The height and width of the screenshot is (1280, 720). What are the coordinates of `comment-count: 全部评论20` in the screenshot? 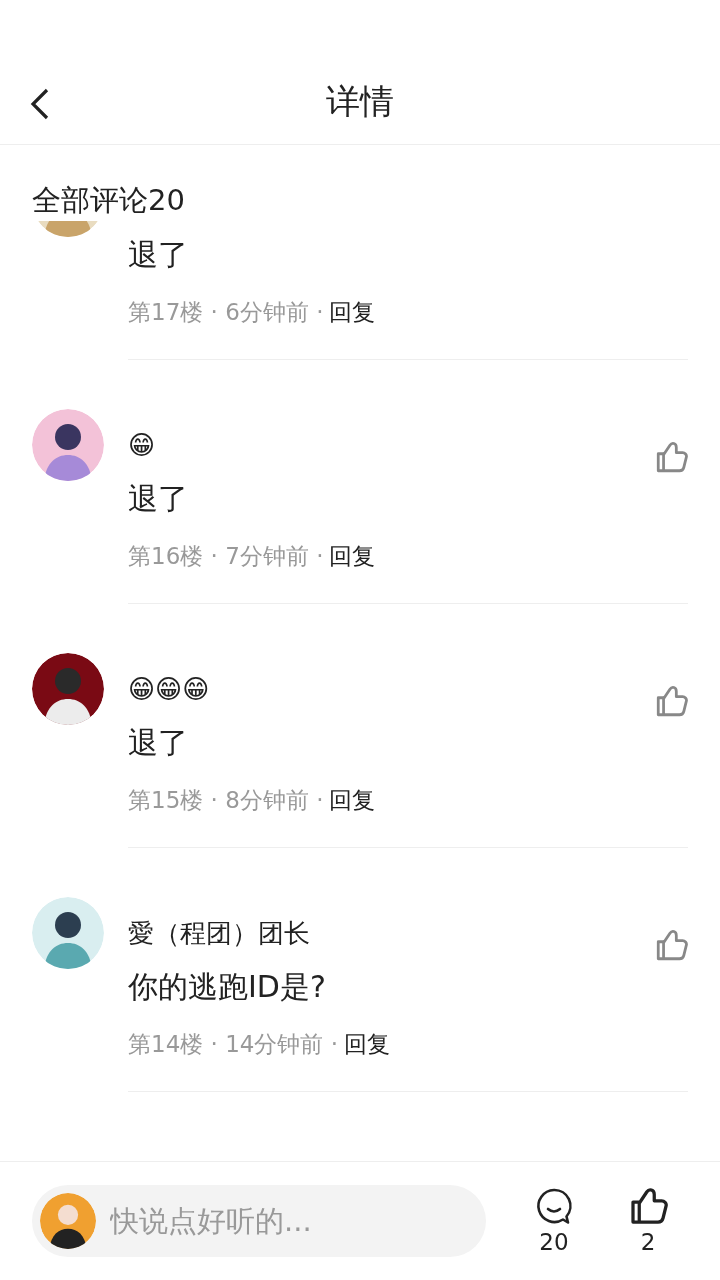 It's located at (108, 200).